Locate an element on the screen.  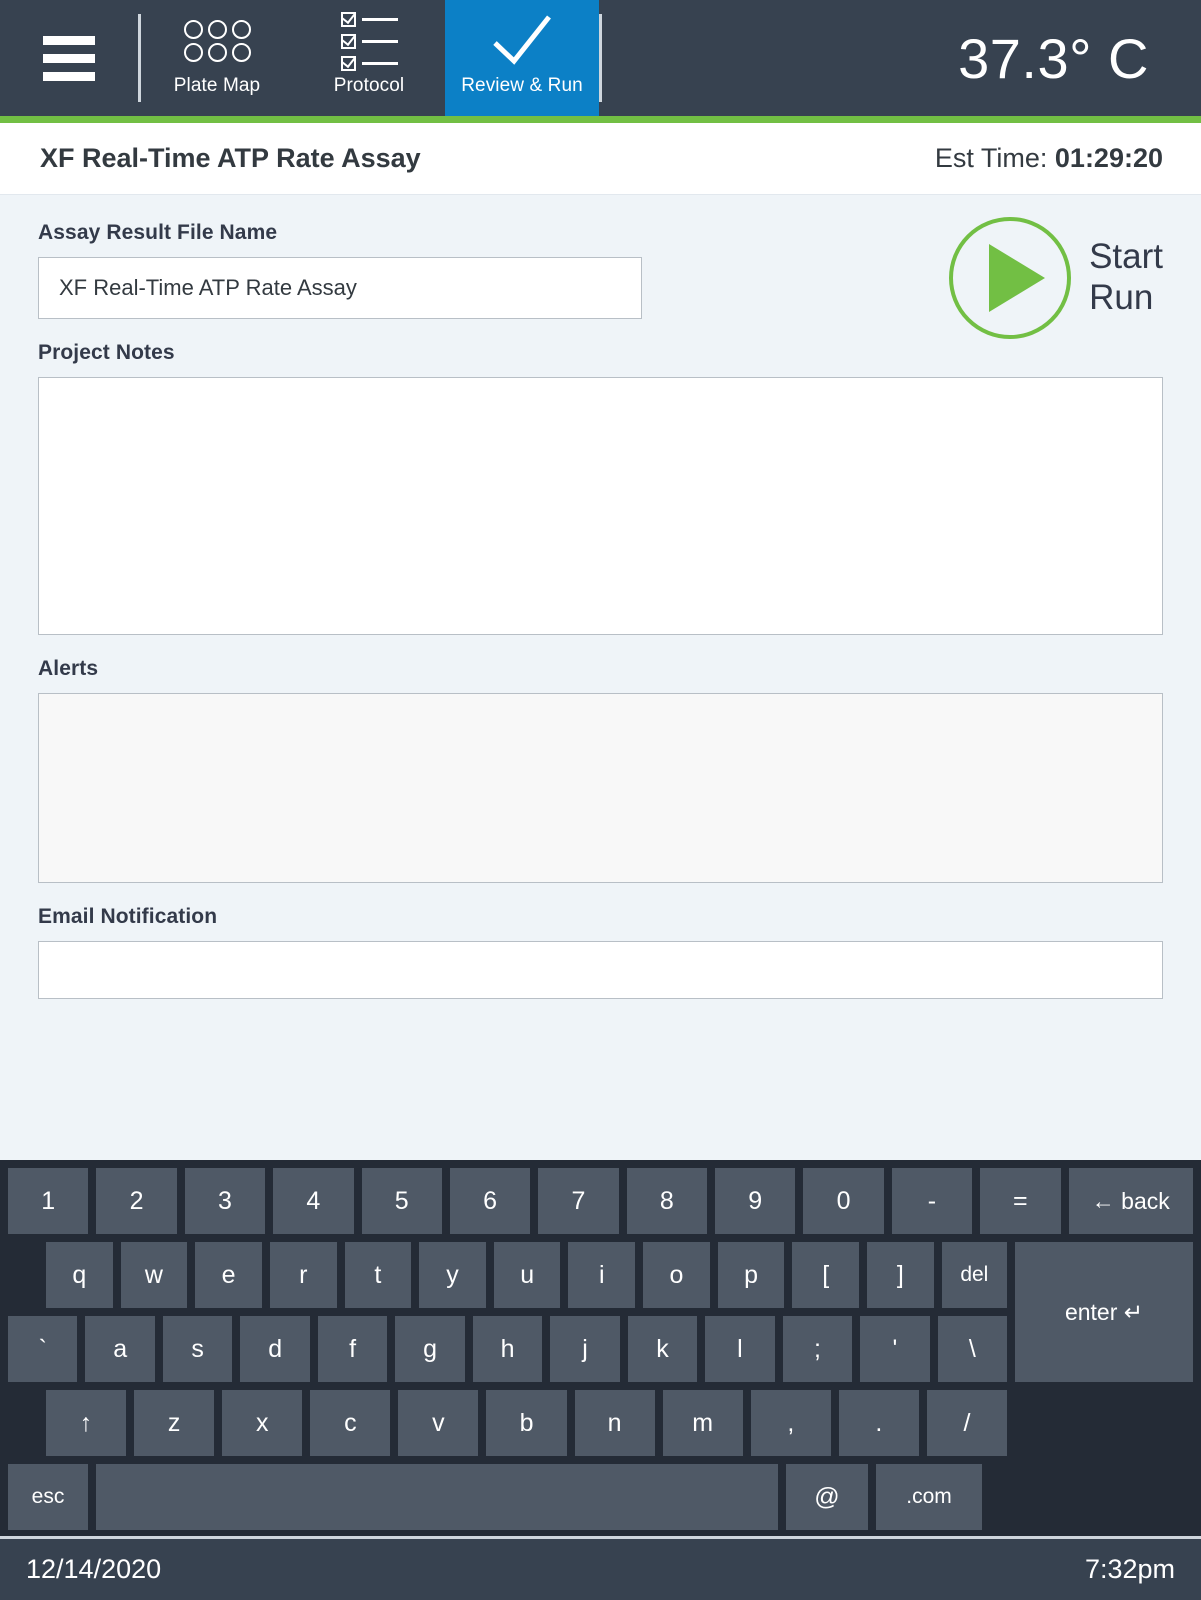
key-apostrophe: ' is located at coordinates (895, 1349).